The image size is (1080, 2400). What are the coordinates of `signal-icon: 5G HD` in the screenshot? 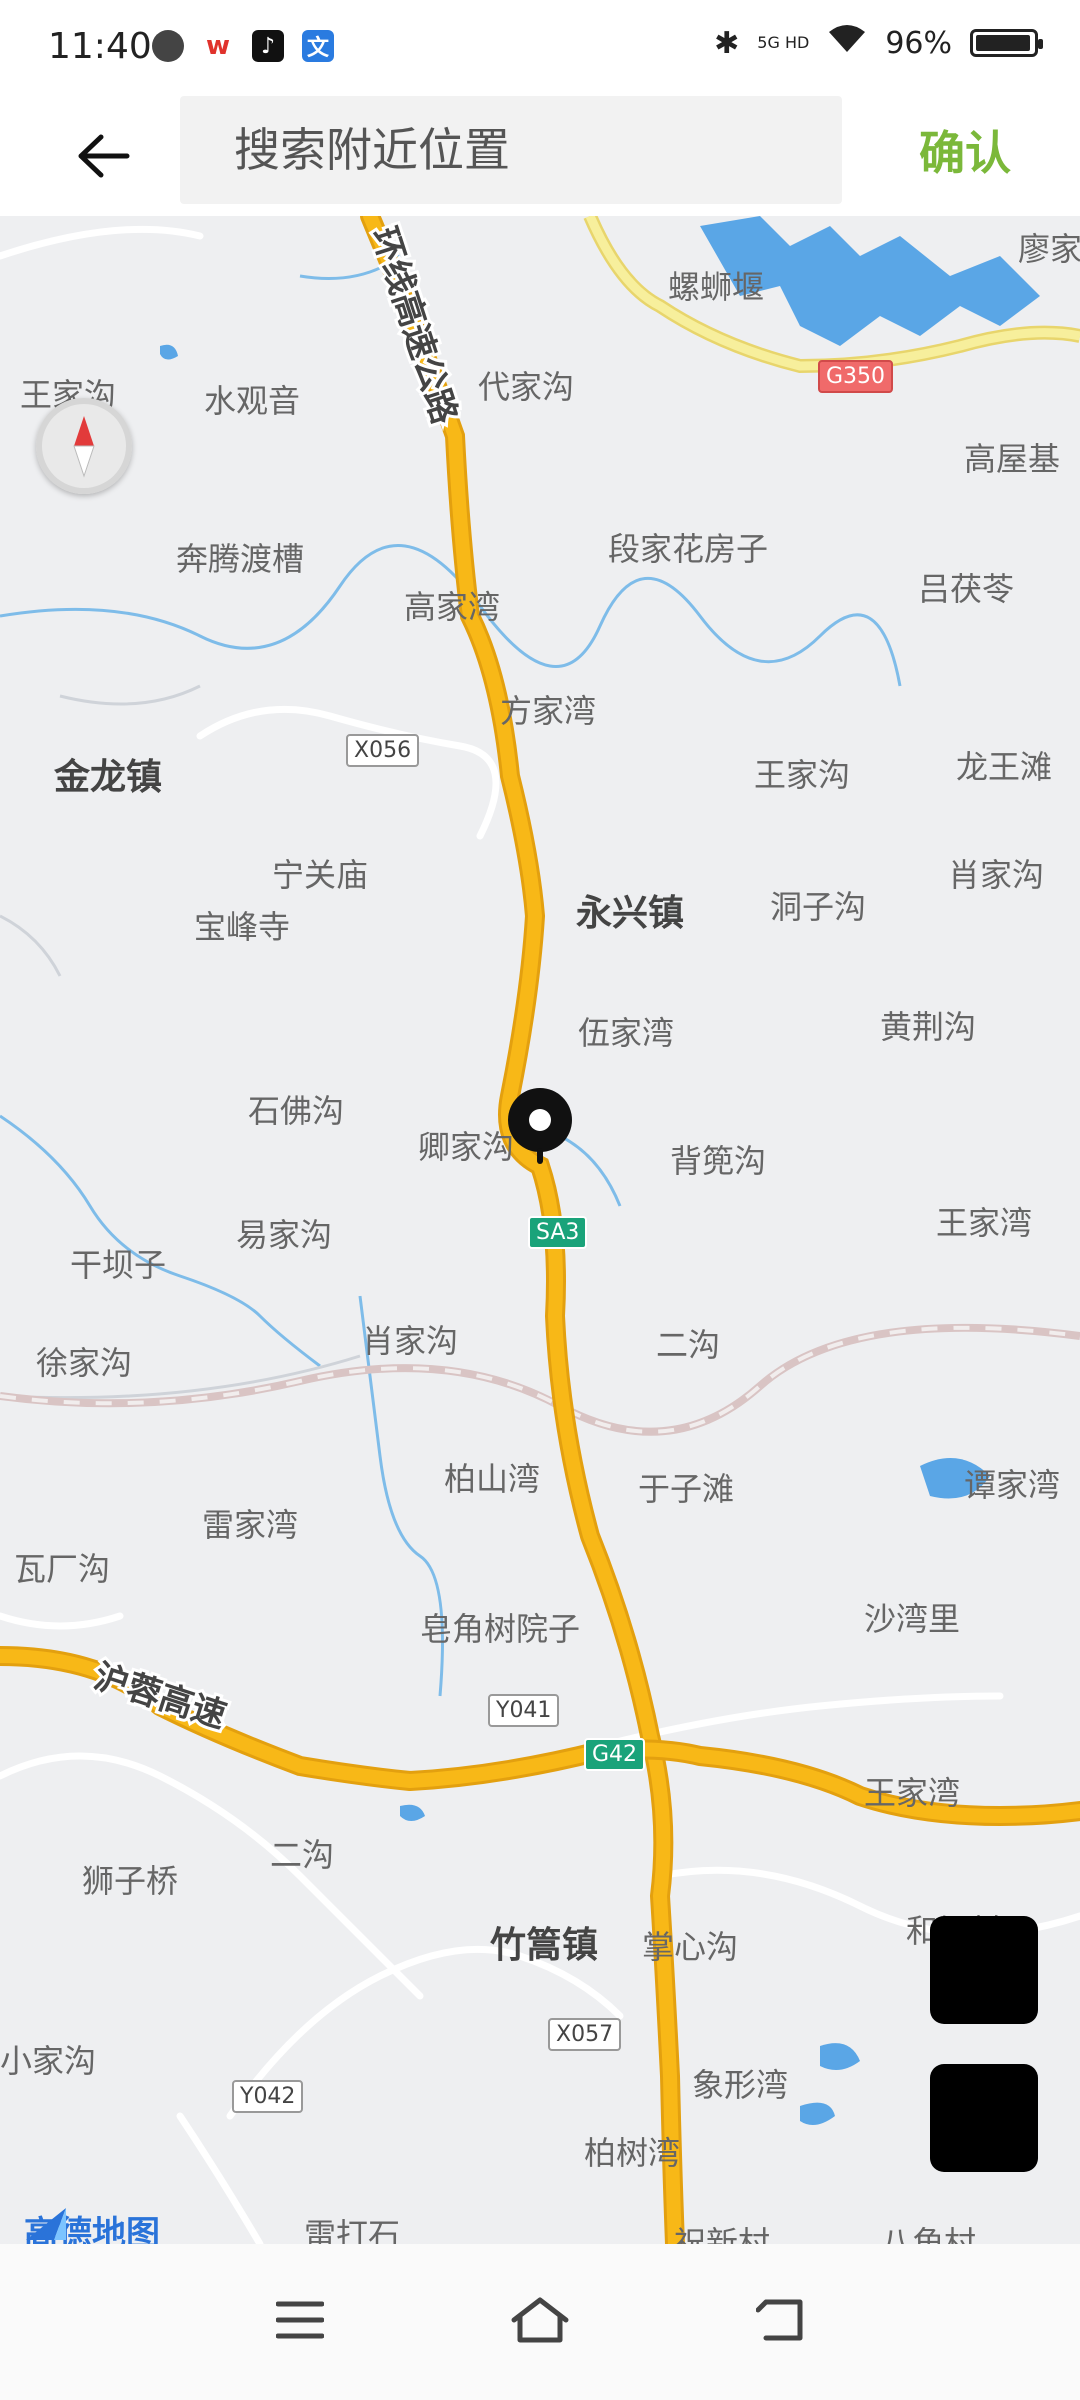 It's located at (783, 43).